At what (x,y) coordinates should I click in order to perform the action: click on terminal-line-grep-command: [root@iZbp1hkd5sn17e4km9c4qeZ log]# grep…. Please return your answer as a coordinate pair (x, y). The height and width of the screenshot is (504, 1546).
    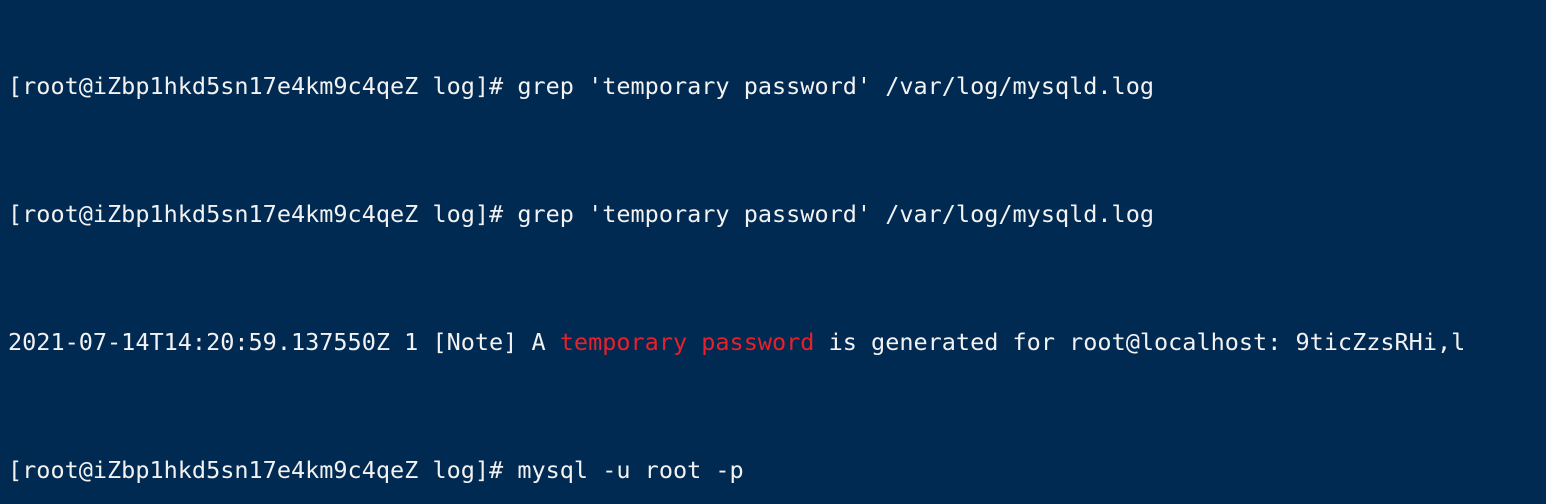
    Looking at the image, I should click on (581, 214).